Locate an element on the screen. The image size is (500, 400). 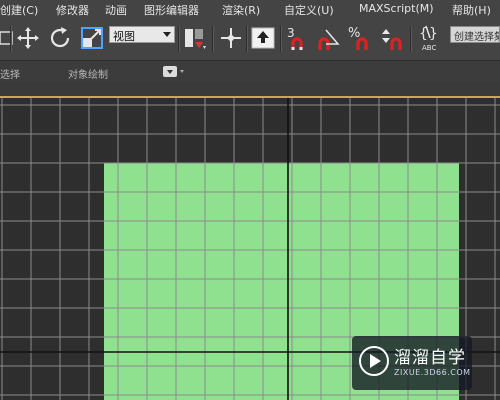
menu-modifiers: 修改器 is located at coordinates (72, 10).